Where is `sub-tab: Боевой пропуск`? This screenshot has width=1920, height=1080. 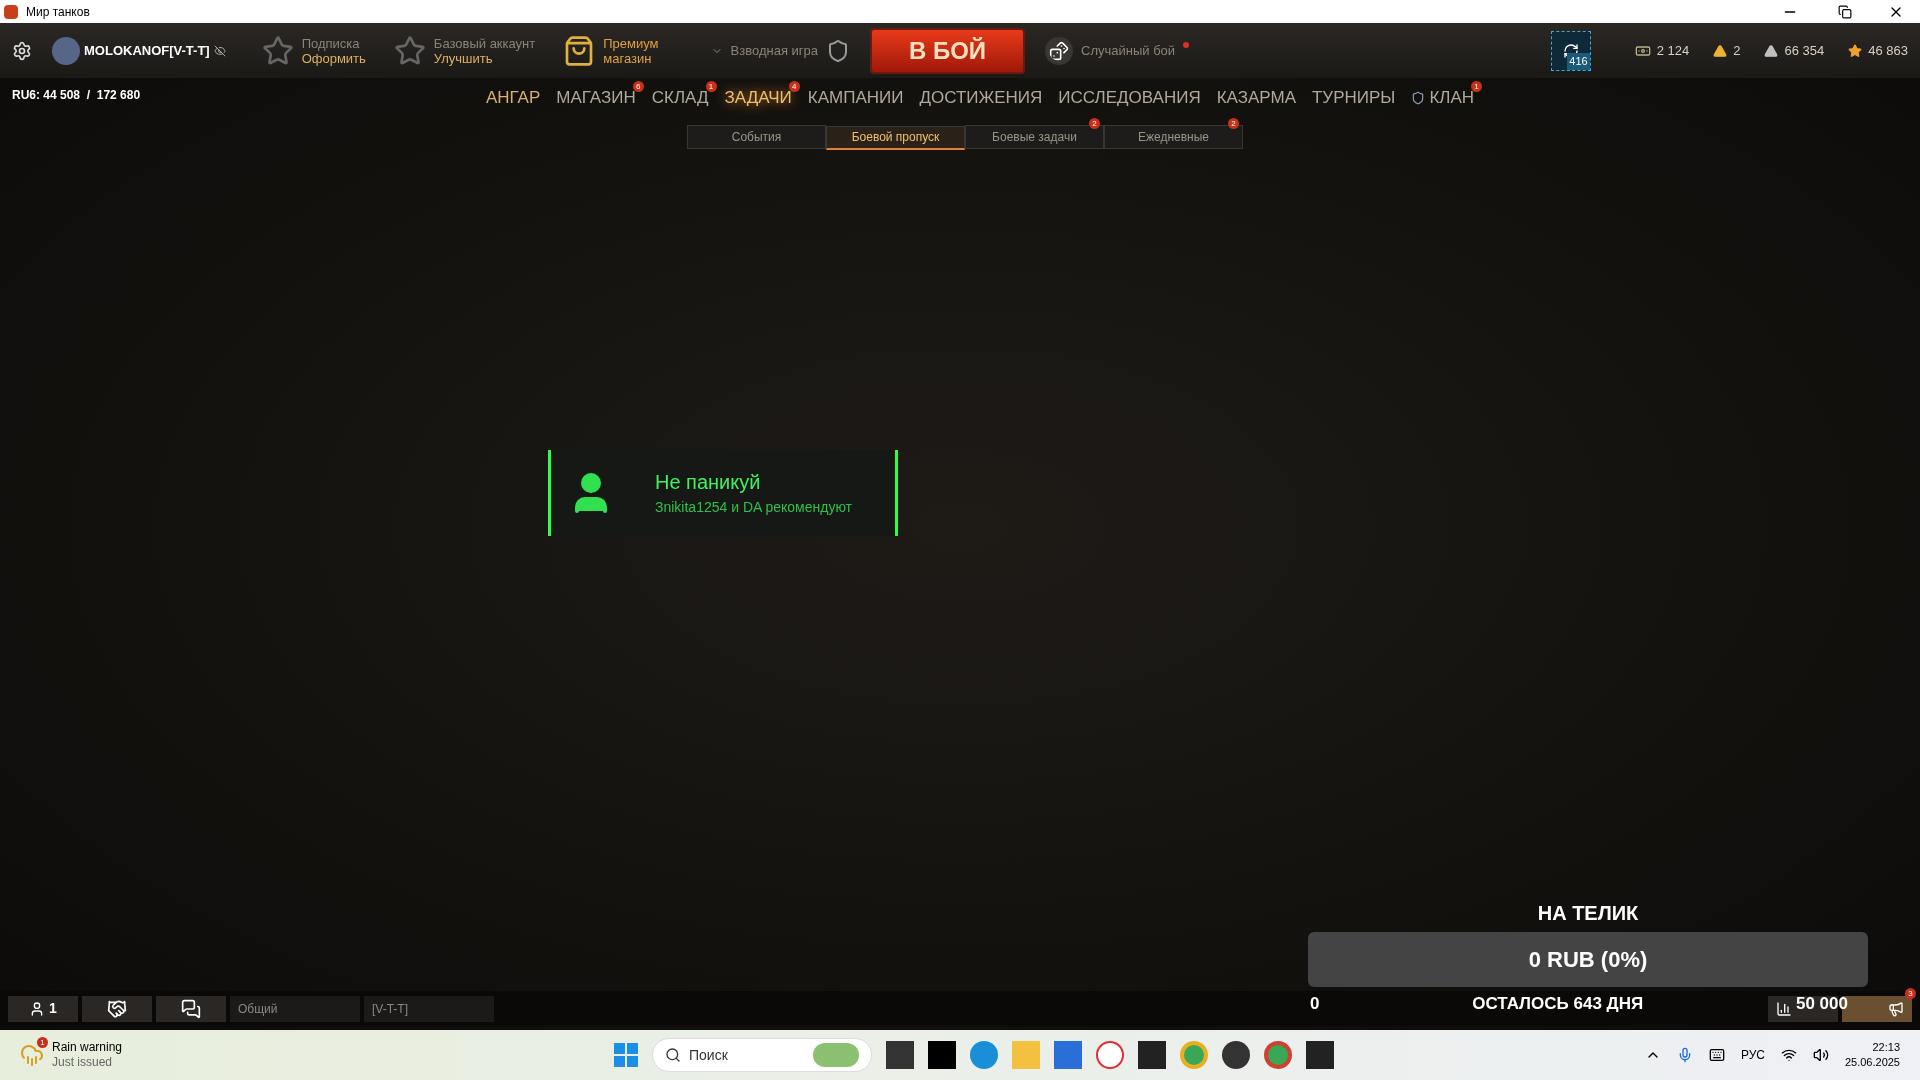 sub-tab: Боевой пропуск is located at coordinates (895, 137).